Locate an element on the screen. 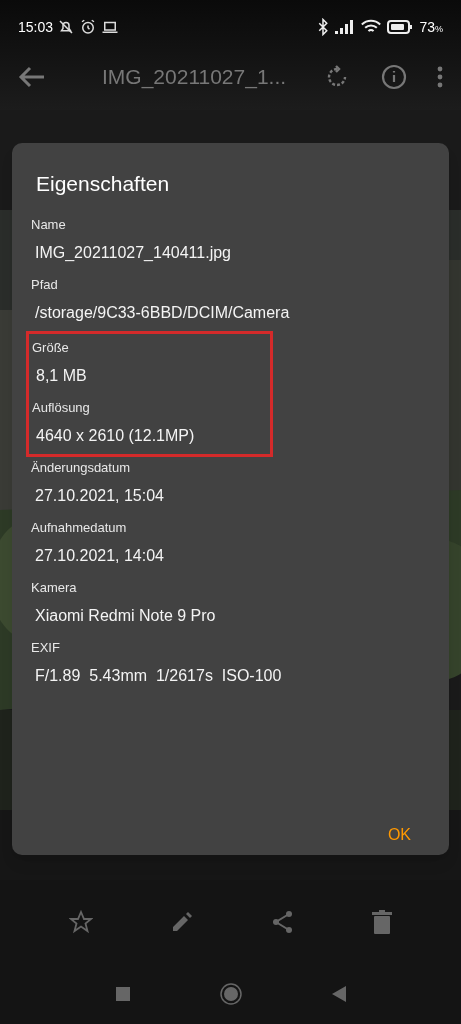  field-label: Pfad is located at coordinates (44, 285).